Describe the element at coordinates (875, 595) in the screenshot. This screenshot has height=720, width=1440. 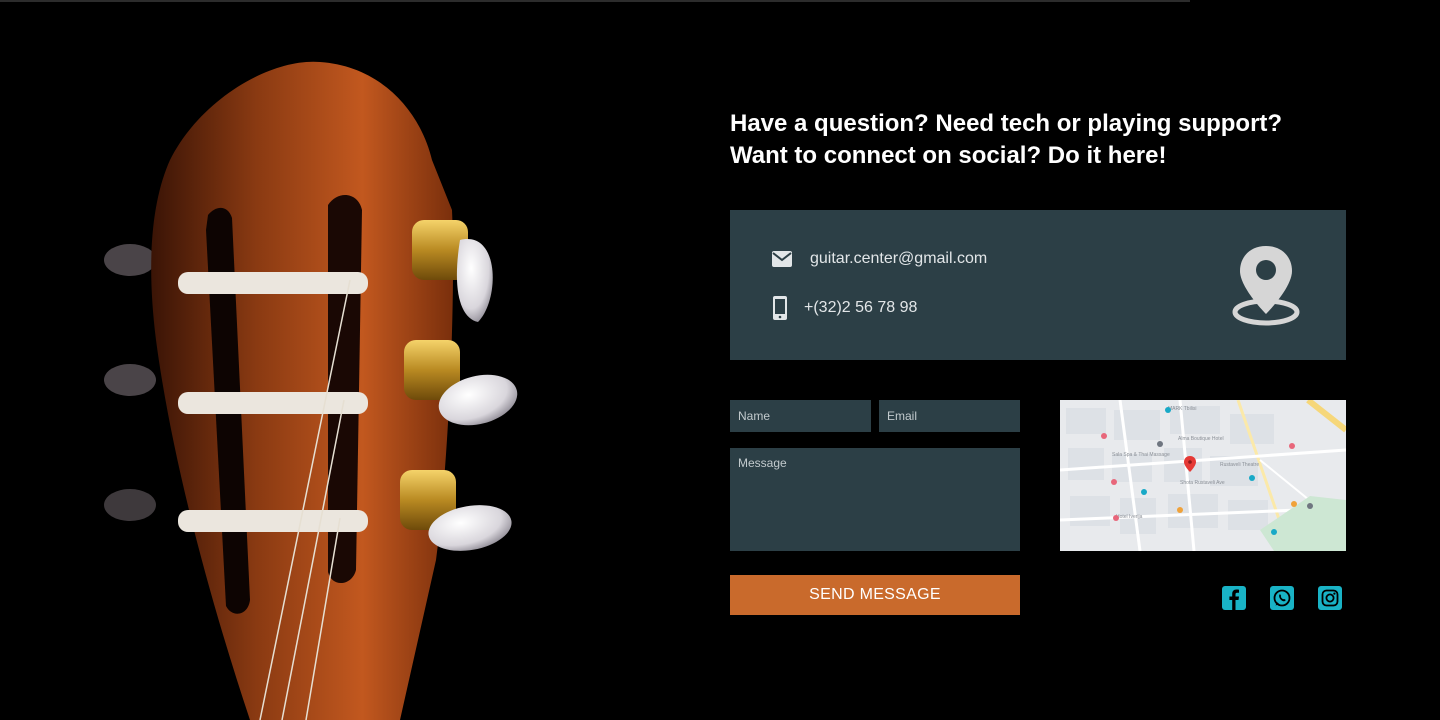
I see `send-message-button: SEND MESSAGE` at that location.